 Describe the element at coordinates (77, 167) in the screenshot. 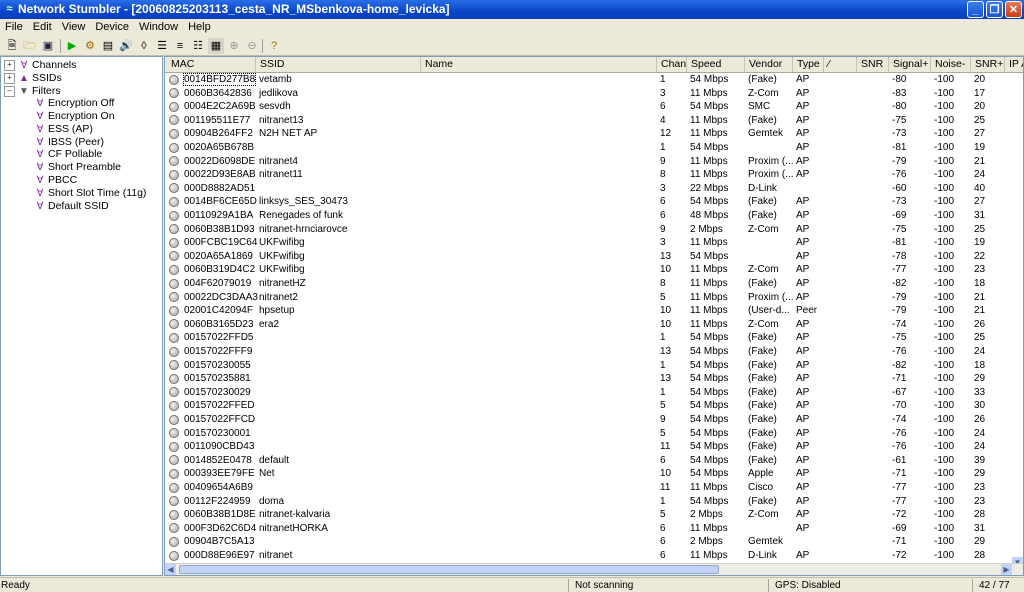

I see `filter-short-preamble: ∀ Short Preamble` at that location.